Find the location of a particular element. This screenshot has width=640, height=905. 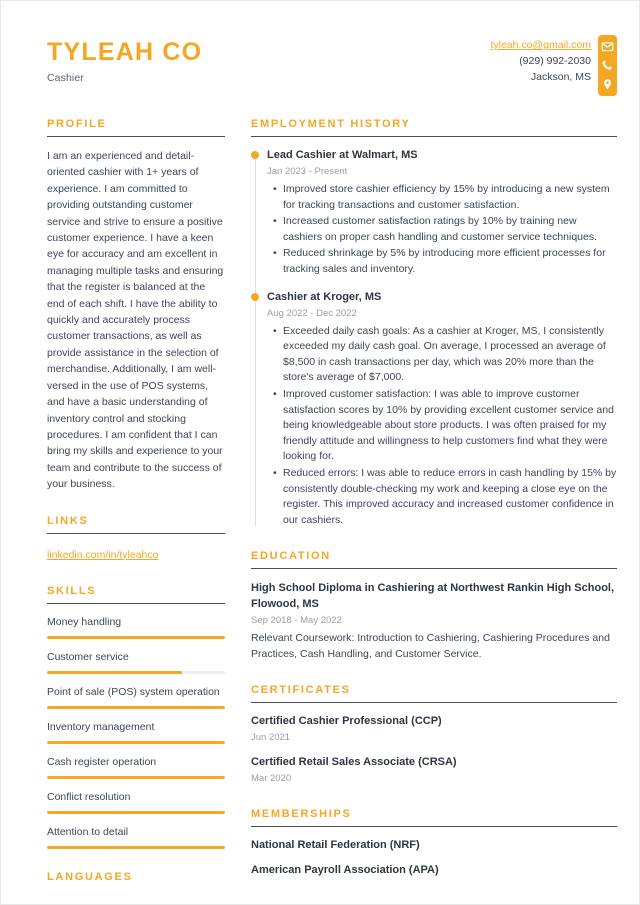

links-section: LINKS linkedin.com/in/tyleahco is located at coordinates (136, 539).